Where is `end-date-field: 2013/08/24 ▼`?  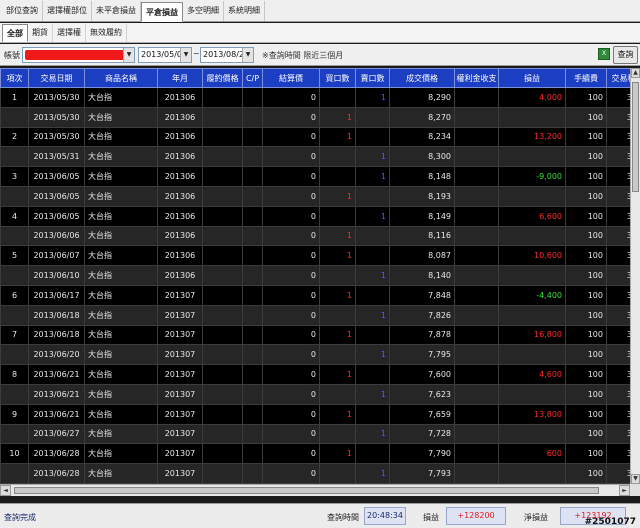 end-date-field: 2013/08/24 ▼ is located at coordinates (227, 55).